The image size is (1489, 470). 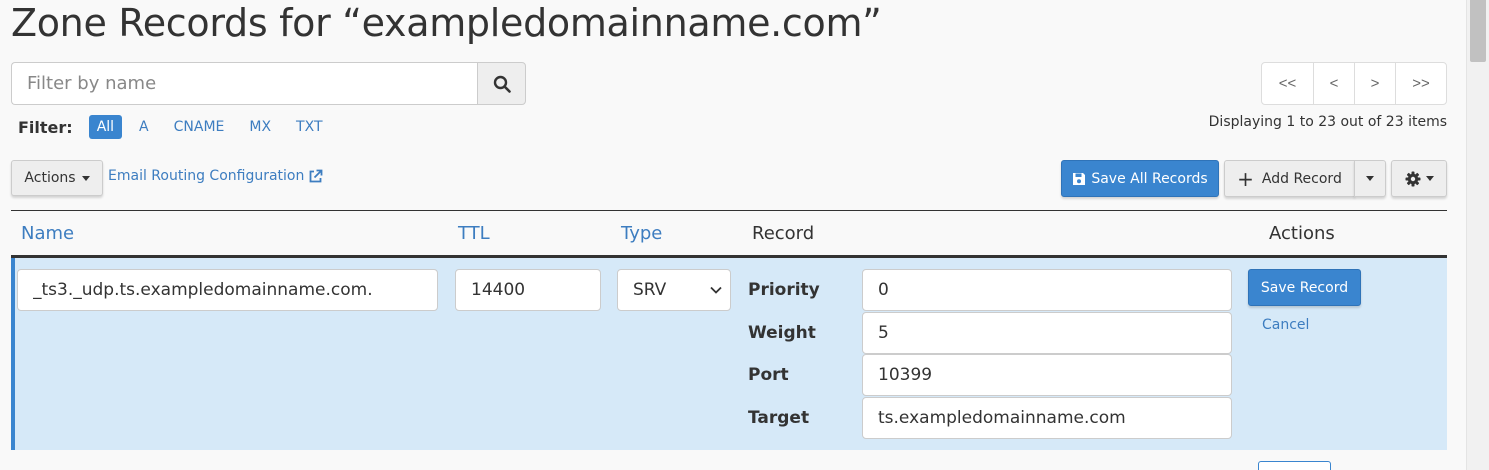 What do you see at coordinates (674, 290) in the screenshot?
I see `record-type-select: SRV` at bounding box center [674, 290].